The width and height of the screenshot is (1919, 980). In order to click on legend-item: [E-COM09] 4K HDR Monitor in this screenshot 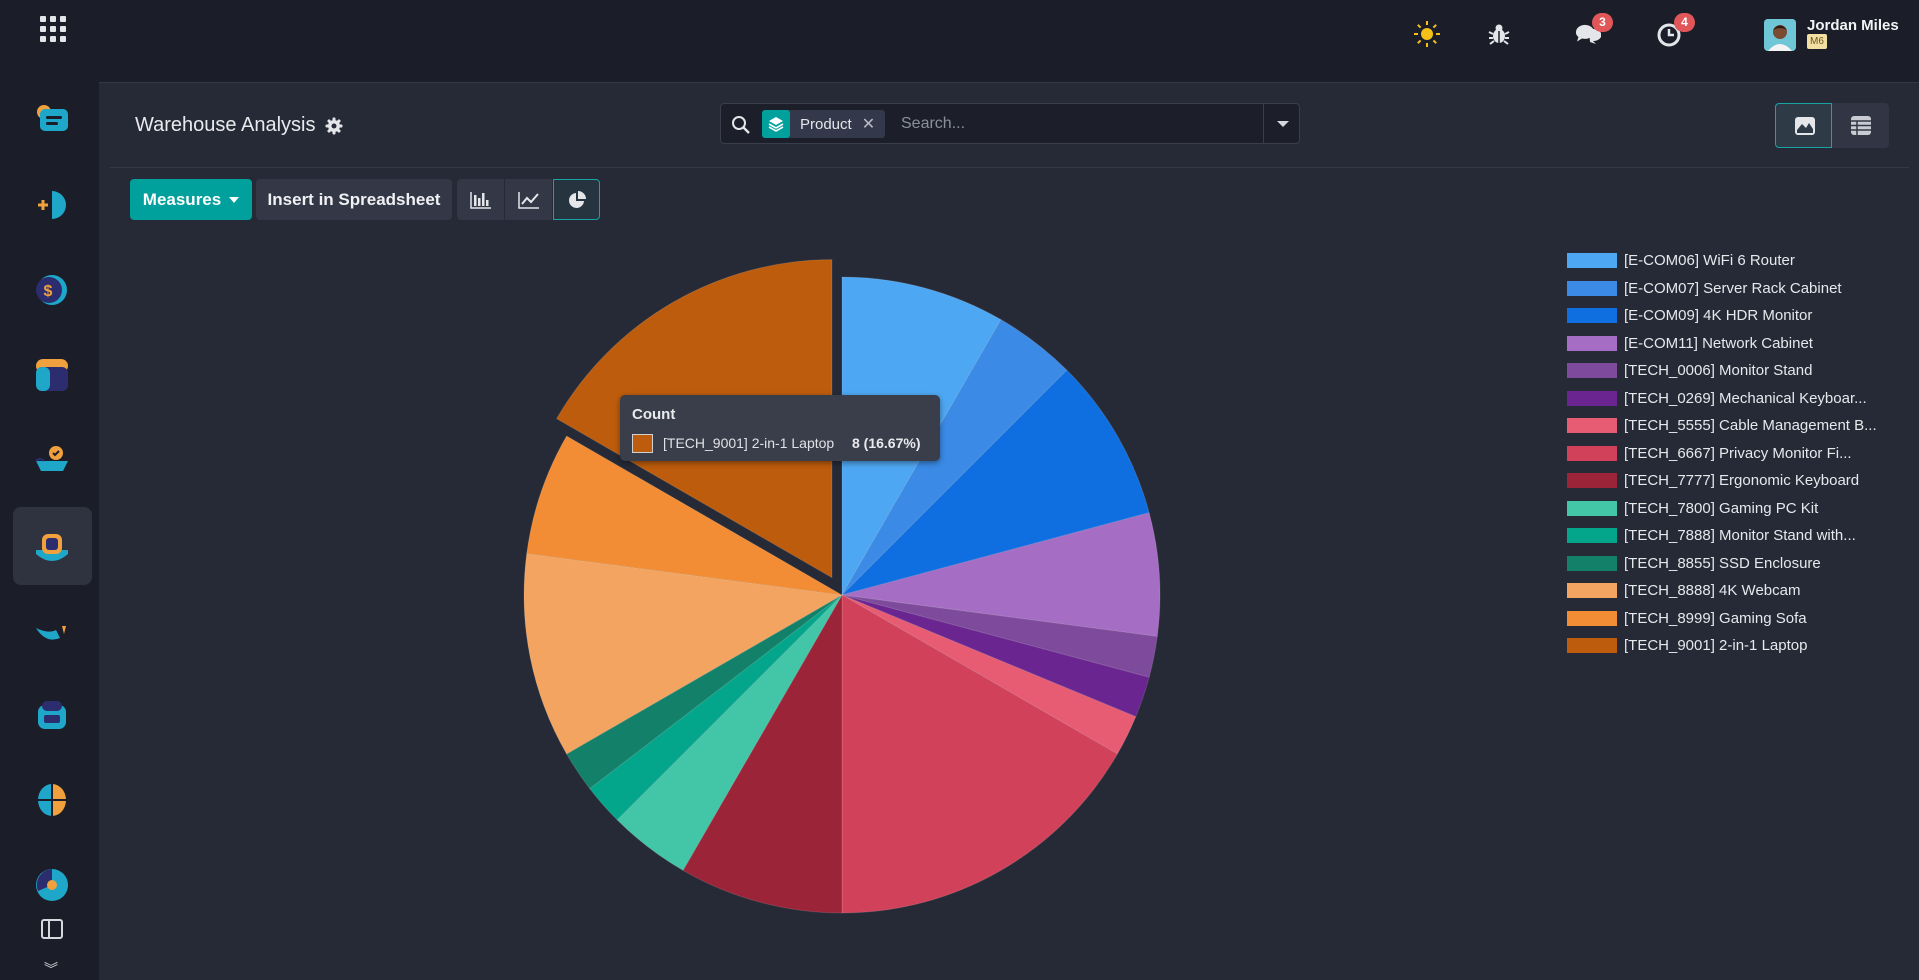, I will do `click(1737, 316)`.